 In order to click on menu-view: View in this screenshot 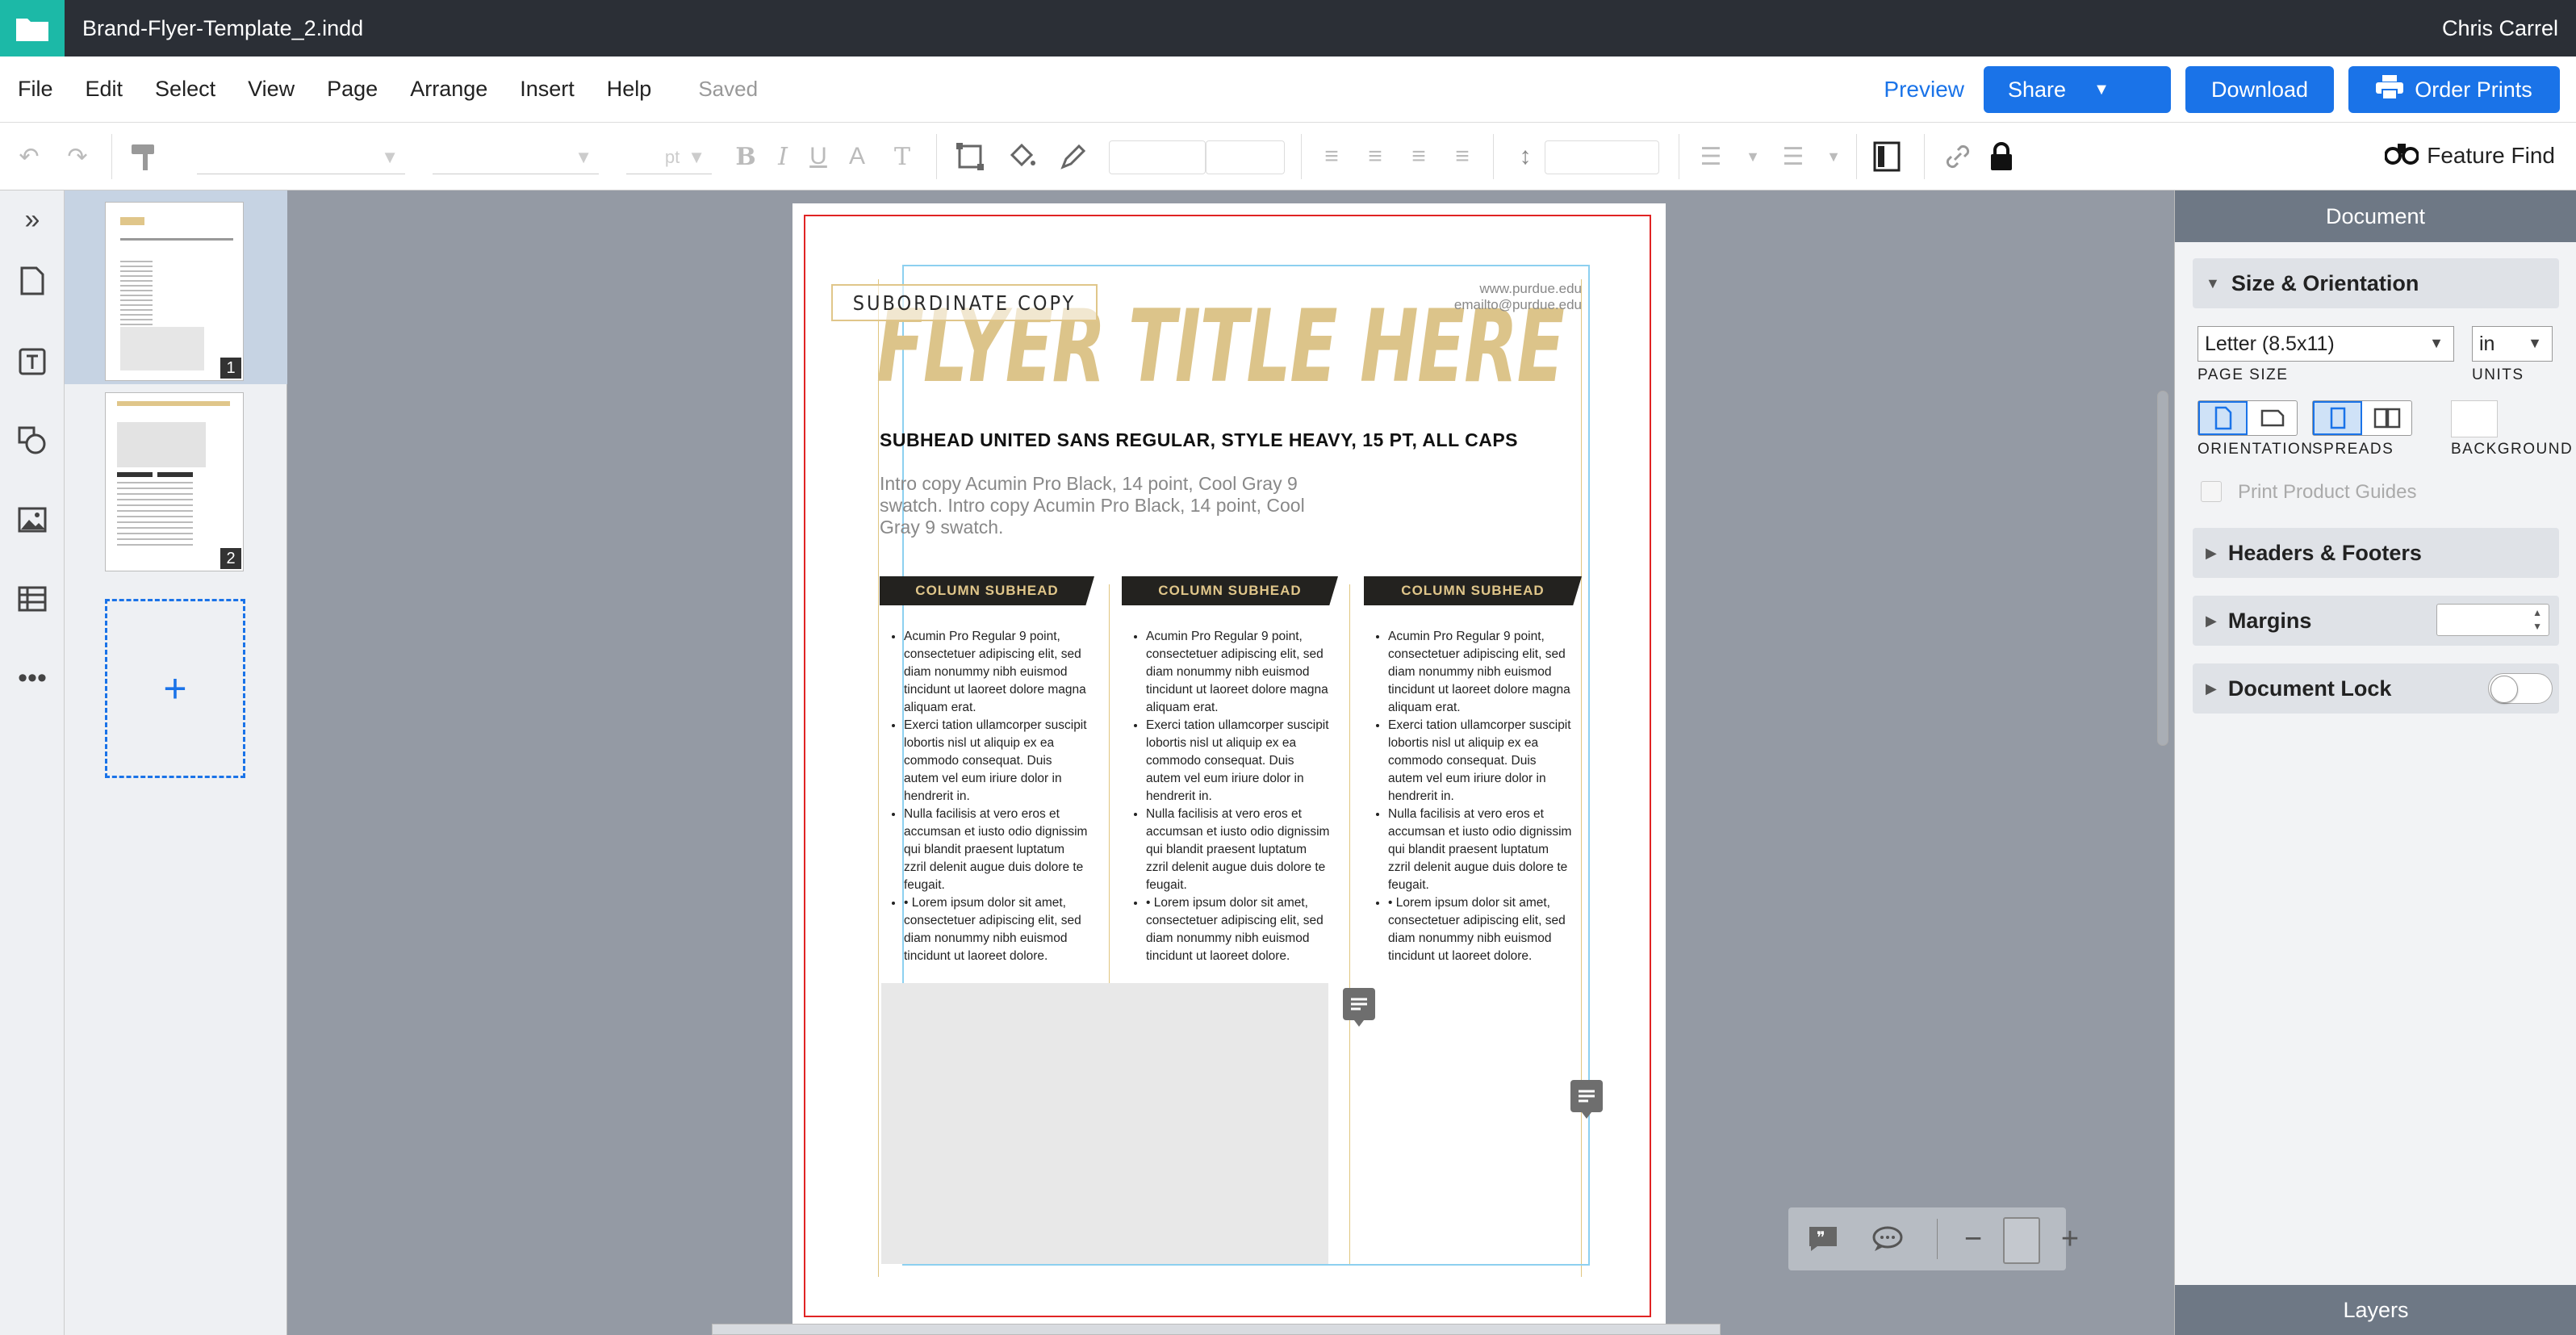, I will do `click(271, 89)`.